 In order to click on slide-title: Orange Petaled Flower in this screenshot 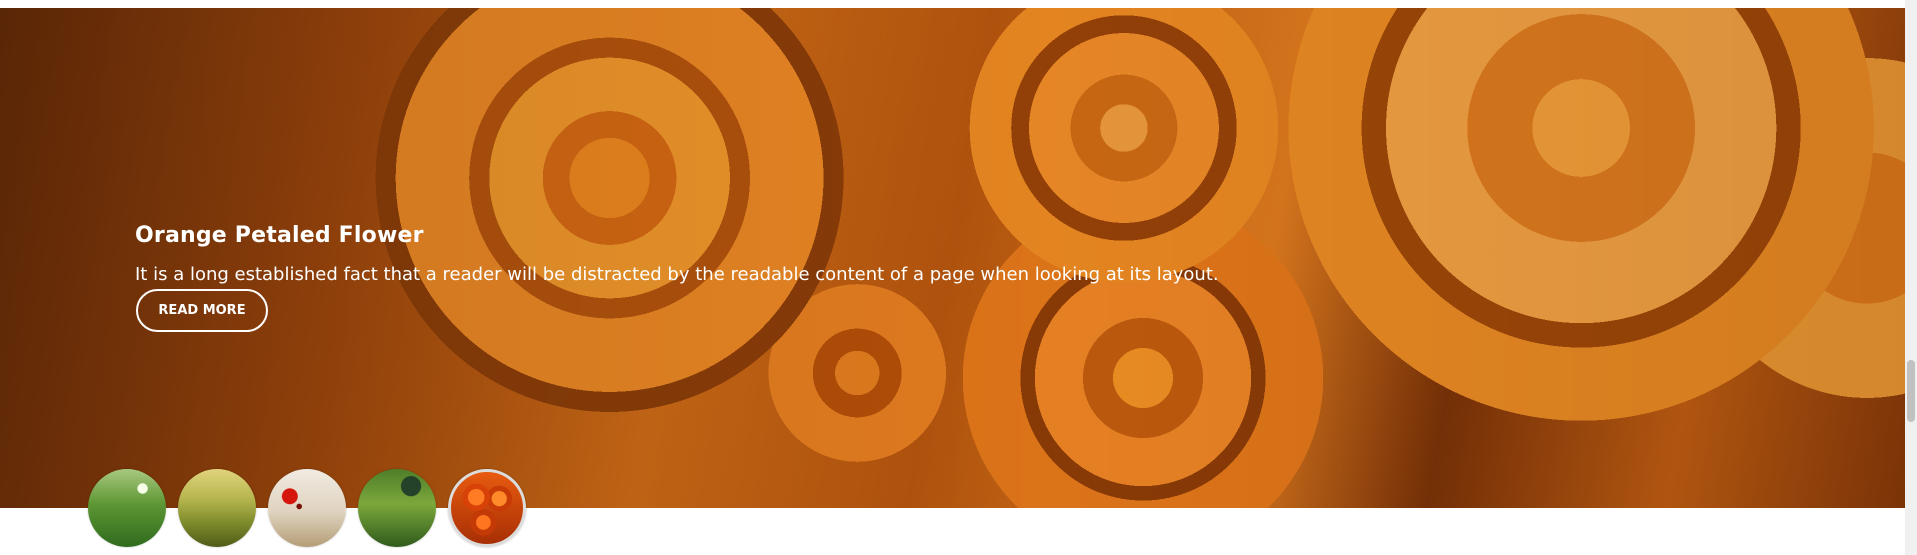, I will do `click(279, 236)`.